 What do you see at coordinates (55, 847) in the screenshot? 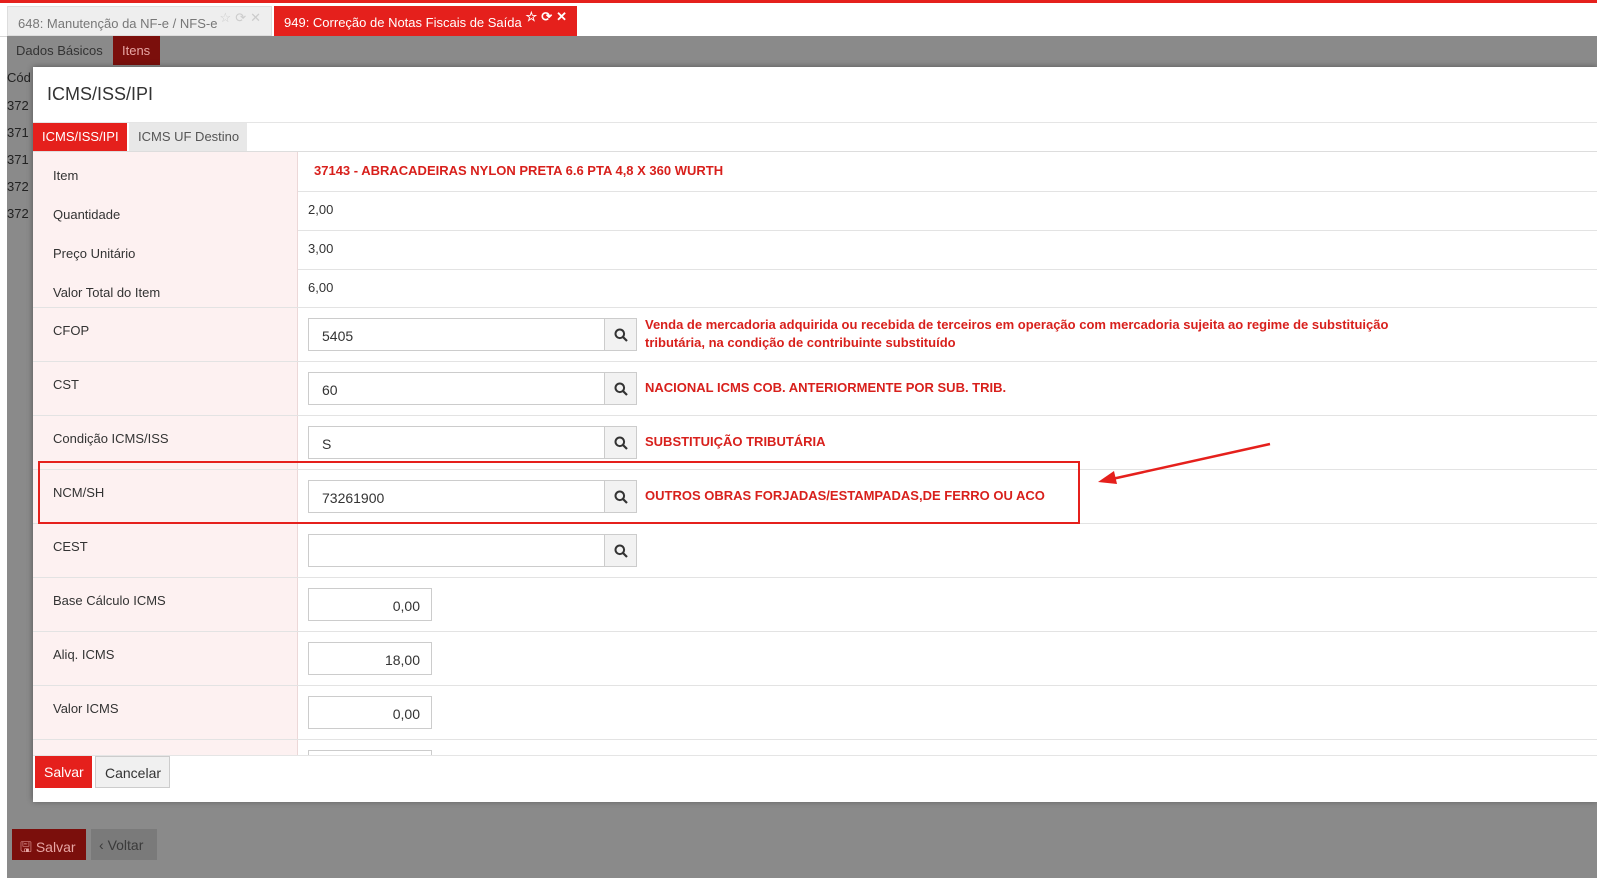
I see `page-save-label: Salvar` at bounding box center [55, 847].